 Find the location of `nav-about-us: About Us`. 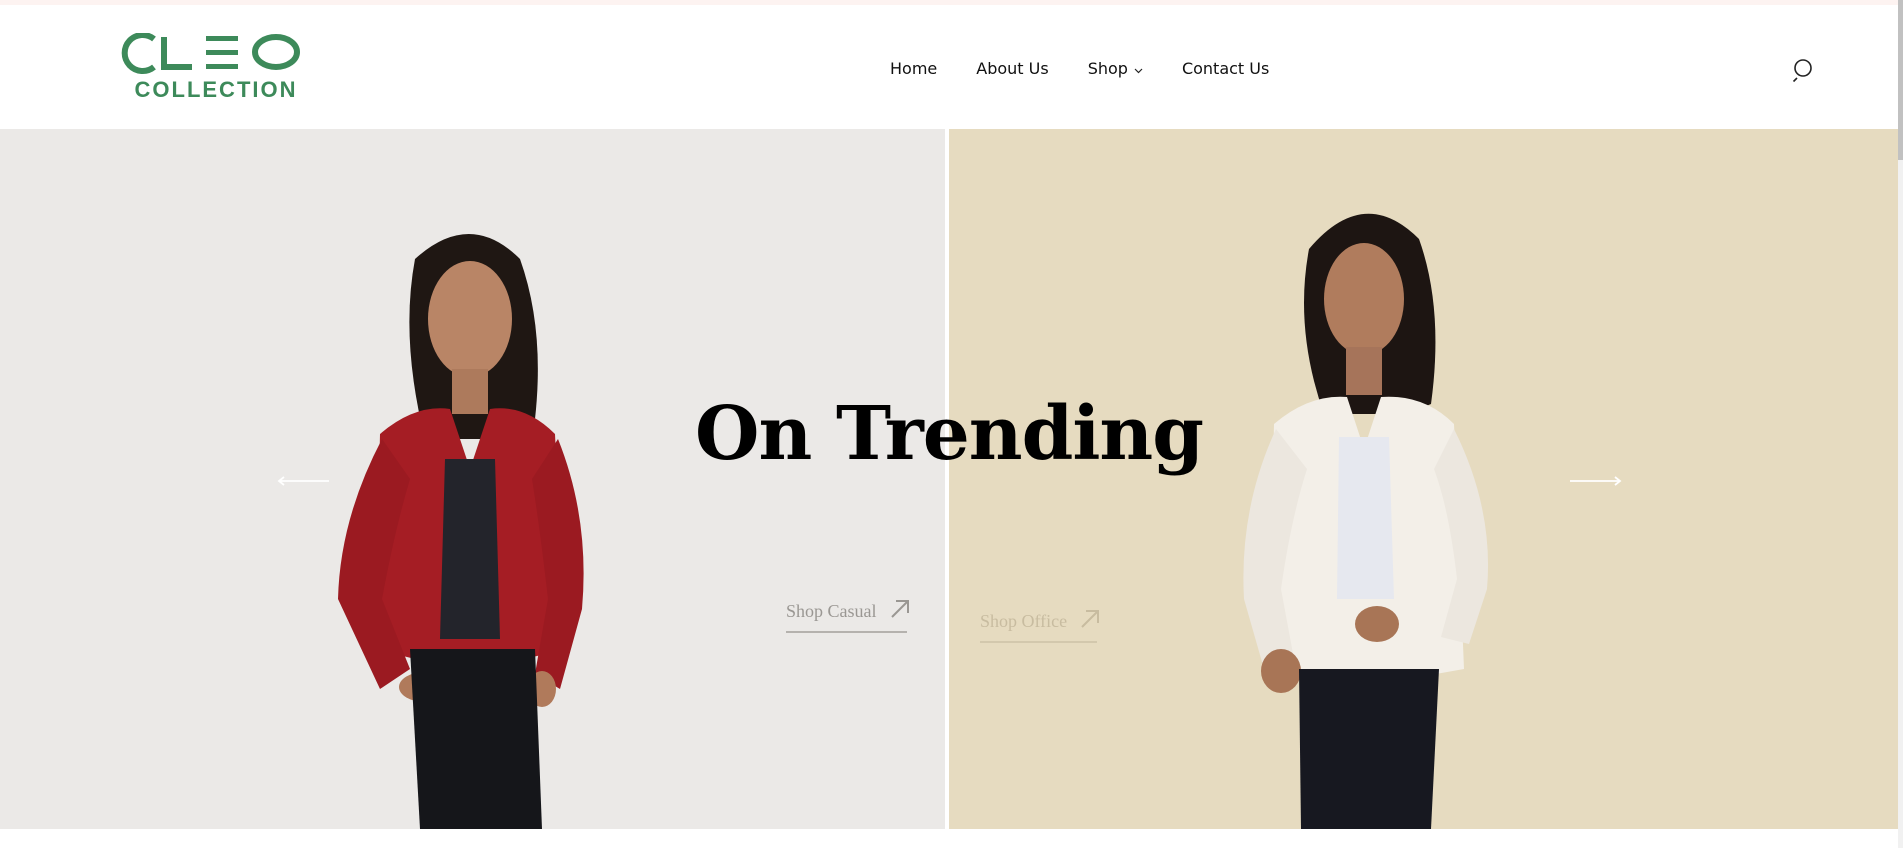

nav-about-us: About Us is located at coordinates (1012, 68).